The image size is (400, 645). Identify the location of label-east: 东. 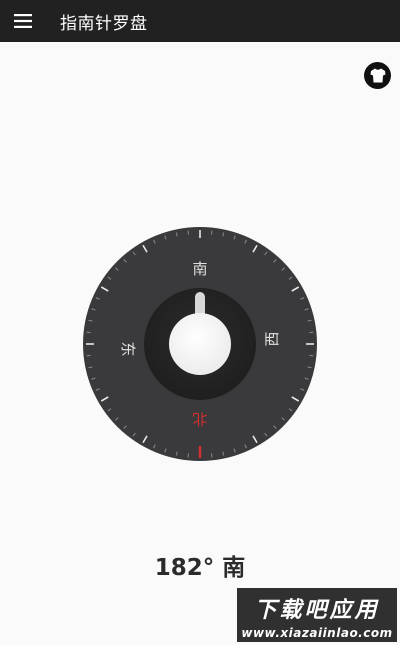
(128, 348).